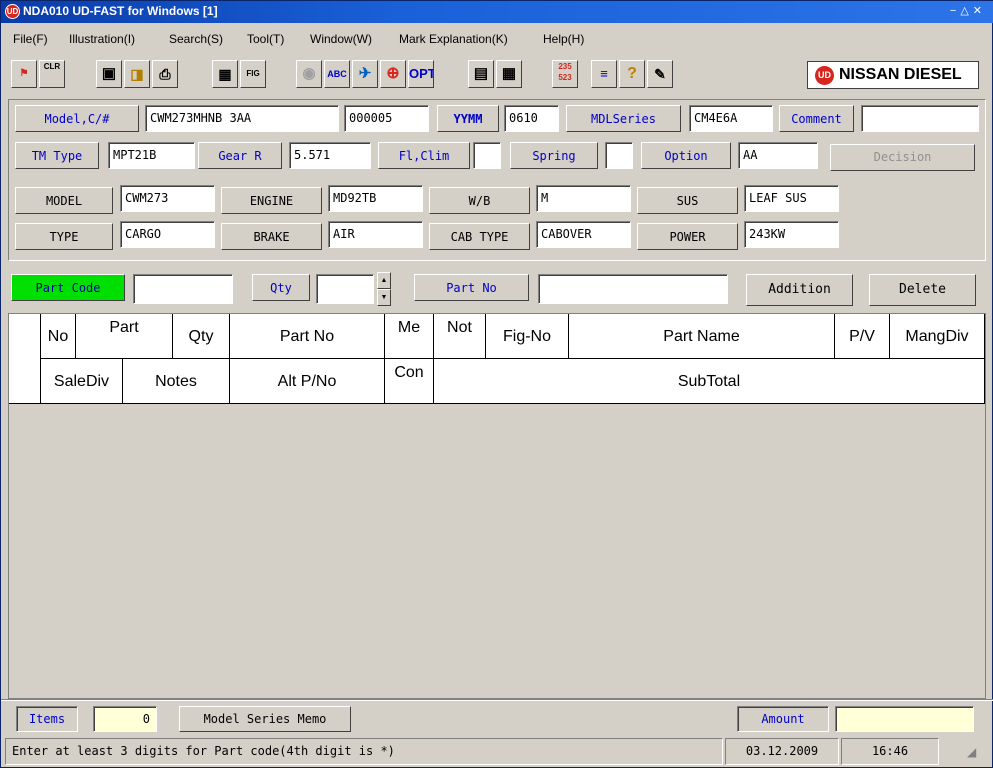  I want to click on clear-button: CLR, so click(52, 74).